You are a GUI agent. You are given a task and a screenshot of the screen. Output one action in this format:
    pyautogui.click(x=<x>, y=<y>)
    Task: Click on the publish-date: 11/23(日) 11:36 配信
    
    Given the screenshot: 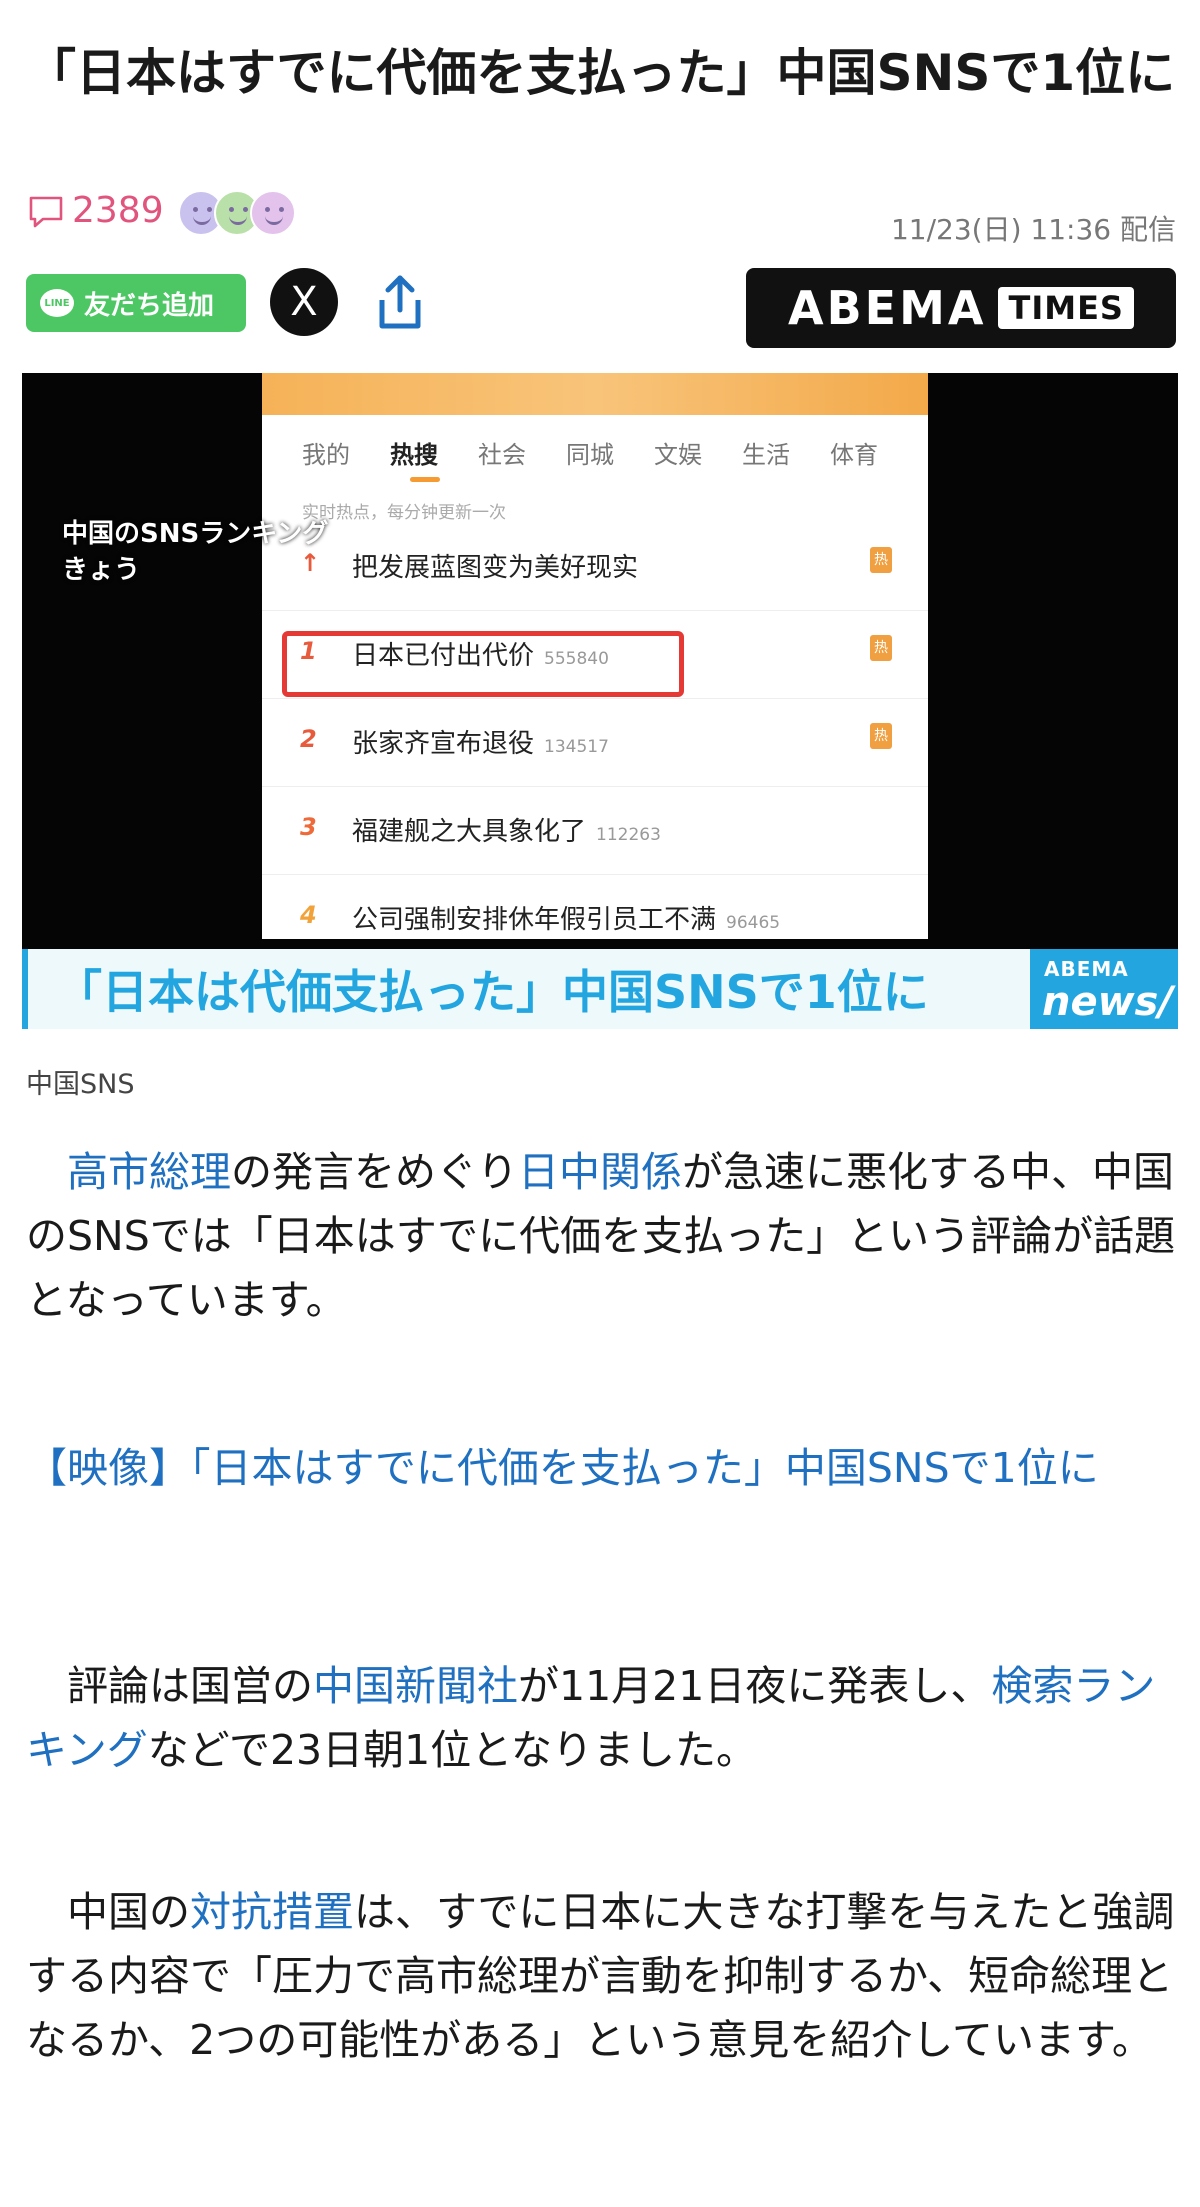 What is the action you would take?
    pyautogui.click(x=1033, y=229)
    